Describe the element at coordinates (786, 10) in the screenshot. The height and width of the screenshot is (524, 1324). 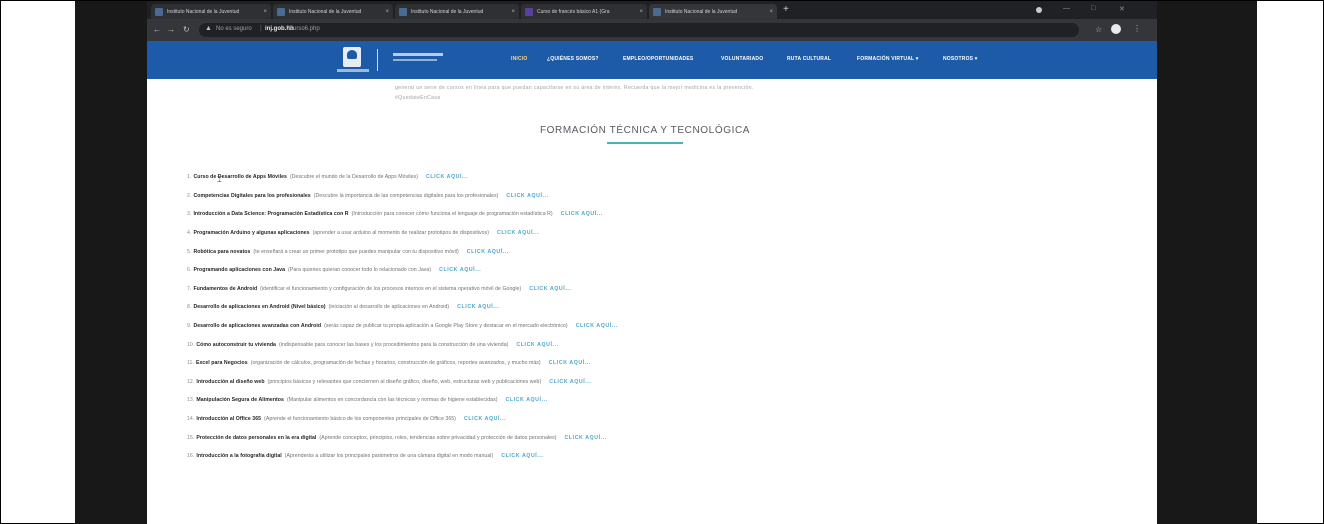
I see `new-tab-icon: +` at that location.